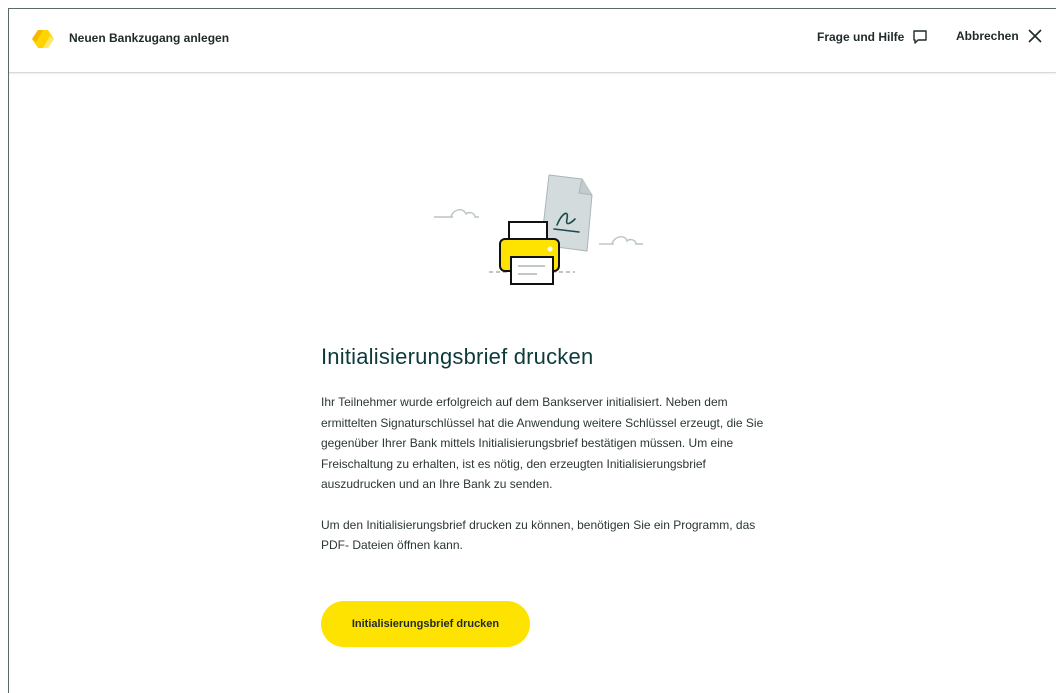 The width and height of the screenshot is (1056, 693). Describe the element at coordinates (987, 36) in the screenshot. I see `cancel-label: Abbrechen` at that location.